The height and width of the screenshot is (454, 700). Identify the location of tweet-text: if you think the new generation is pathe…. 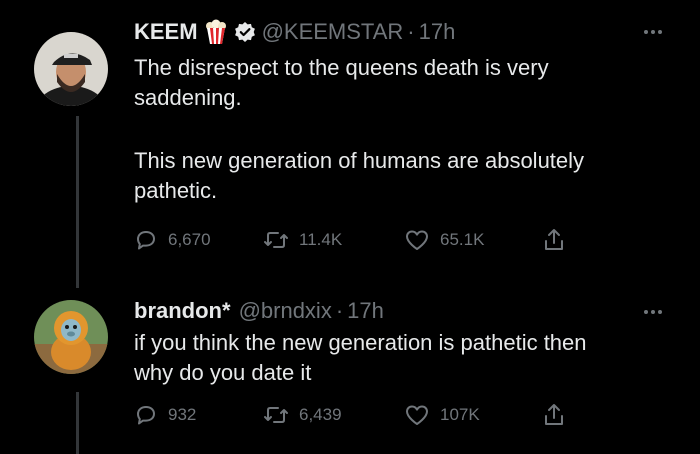
(404, 358).